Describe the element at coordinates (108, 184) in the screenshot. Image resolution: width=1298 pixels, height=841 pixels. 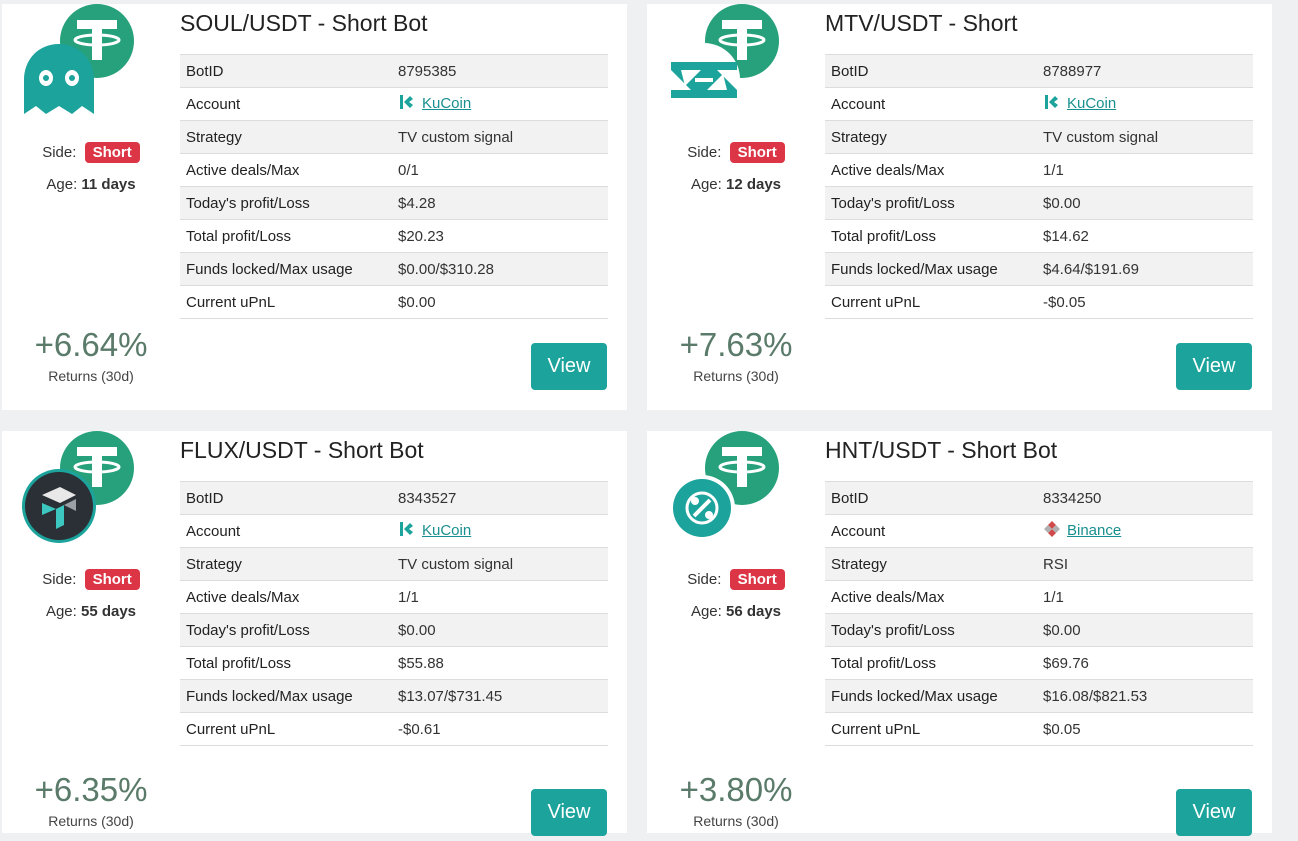
I see `age-value: 11 days` at that location.